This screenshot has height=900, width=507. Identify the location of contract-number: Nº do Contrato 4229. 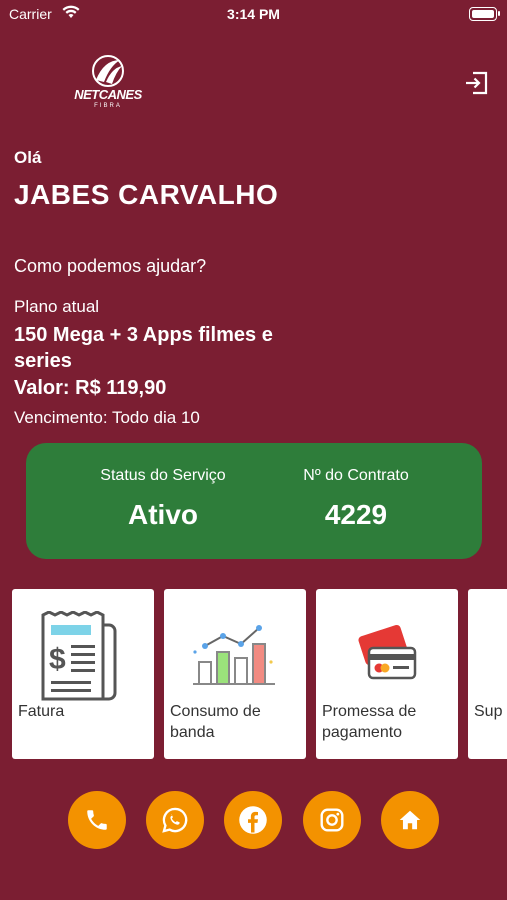
(356, 487).